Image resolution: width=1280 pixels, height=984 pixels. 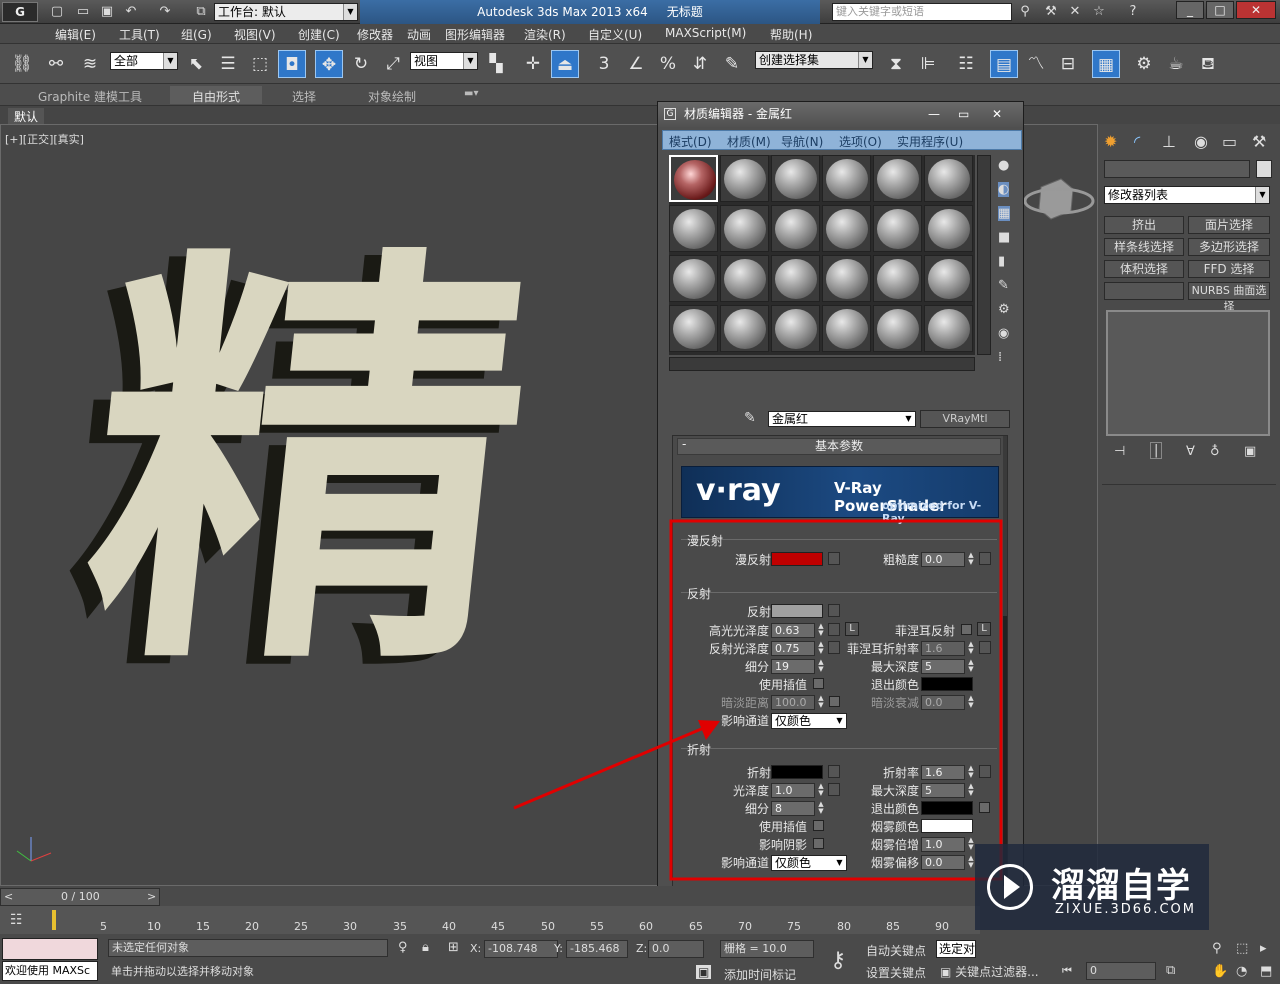 I want to click on material-type-button: VRayMtl, so click(x=965, y=419).